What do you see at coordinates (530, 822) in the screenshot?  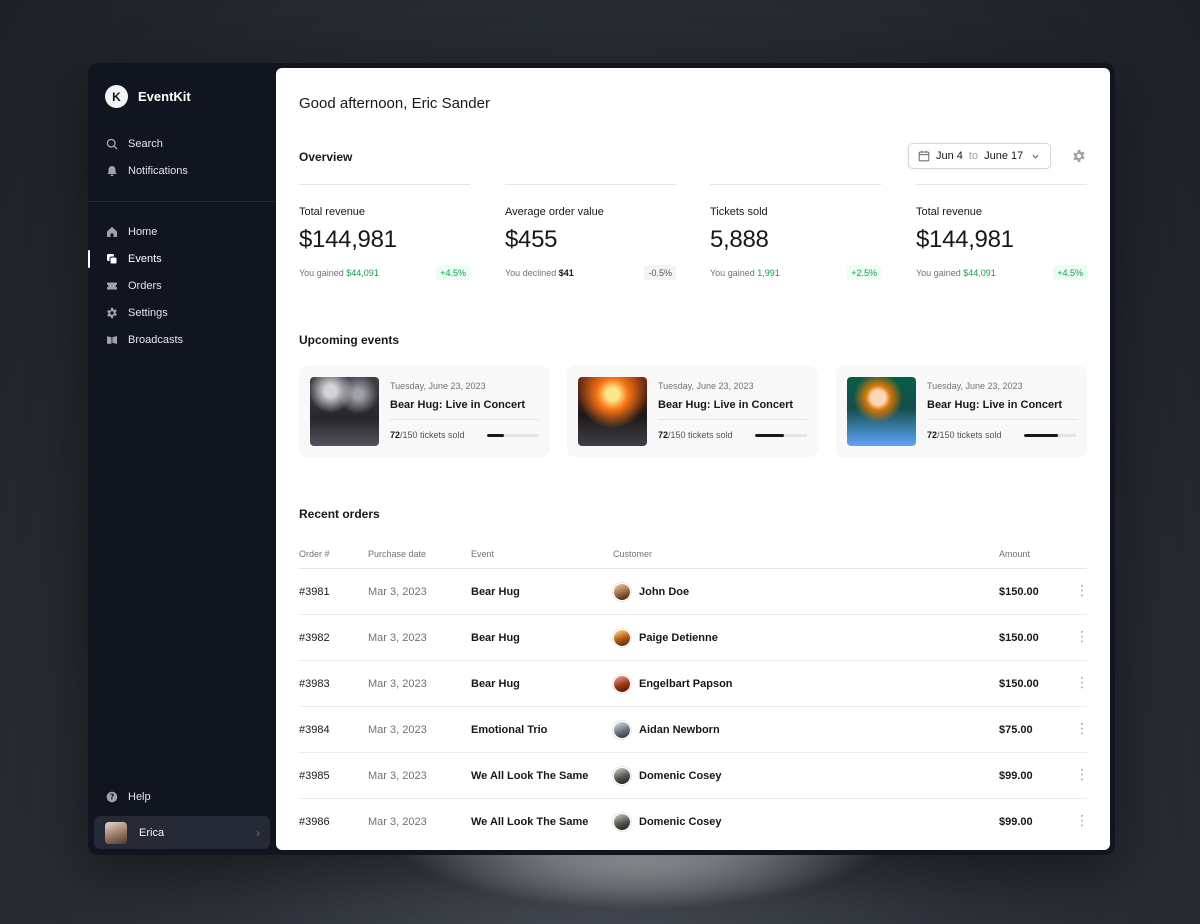 I see `event-name: We All Look The Same` at bounding box center [530, 822].